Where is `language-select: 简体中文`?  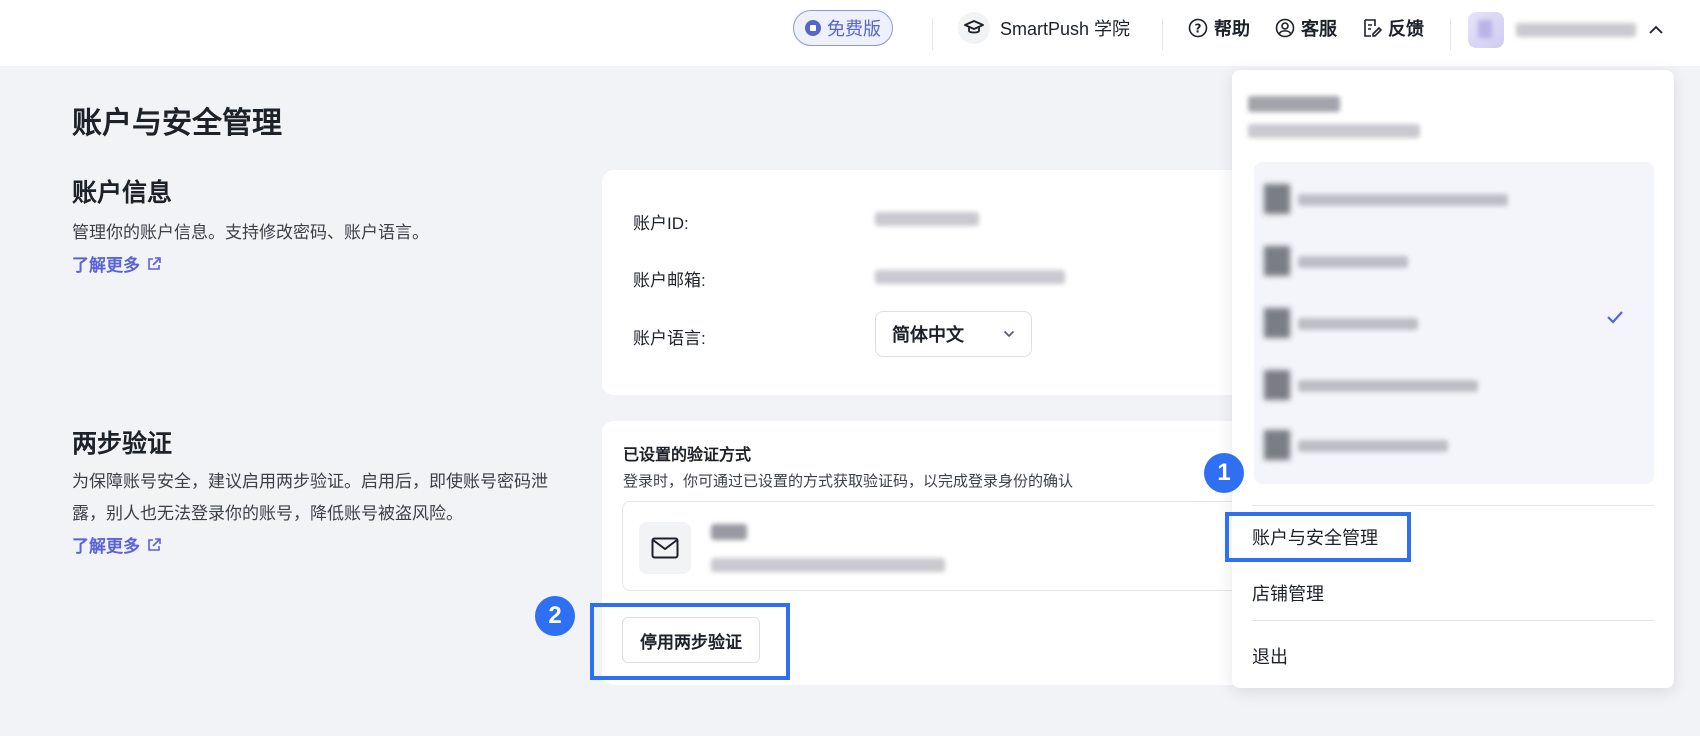
language-select: 简体中文 is located at coordinates (953, 334).